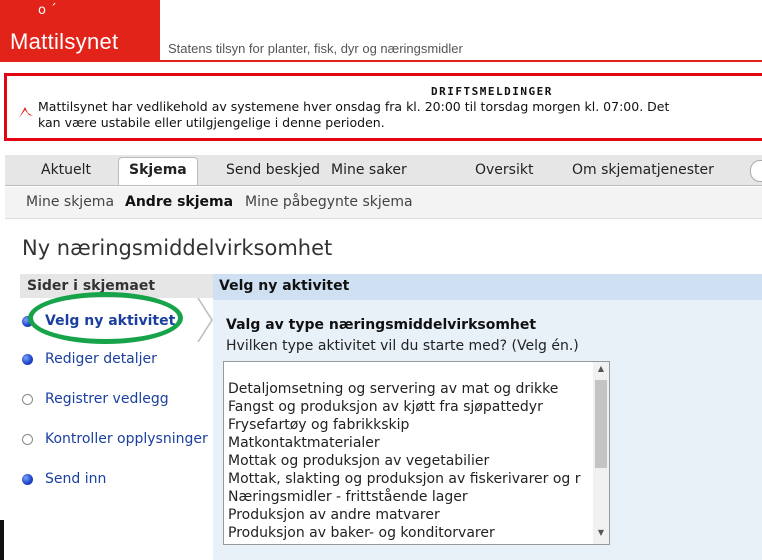  Describe the element at coordinates (66, 170) in the screenshot. I see `tab-aktuelt: Aktuelt` at that location.